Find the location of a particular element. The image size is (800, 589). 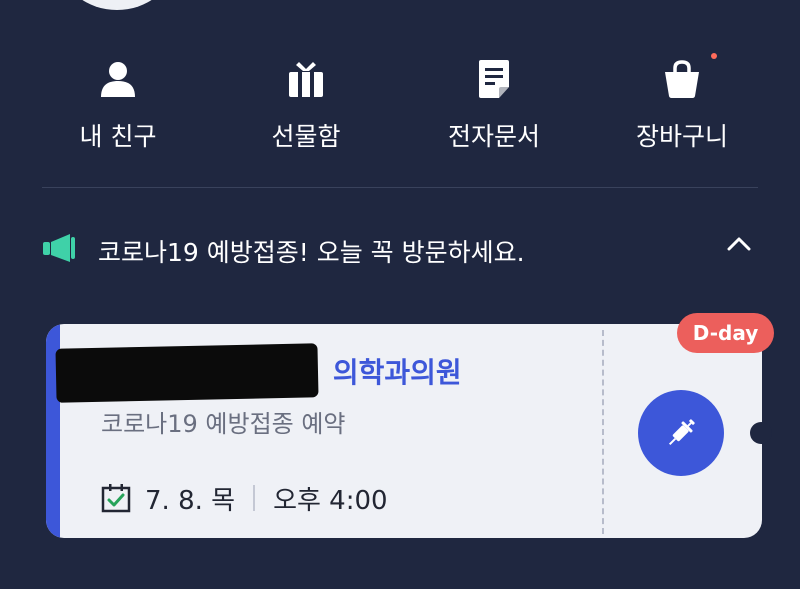

d-day-badge: D-day is located at coordinates (725, 333).